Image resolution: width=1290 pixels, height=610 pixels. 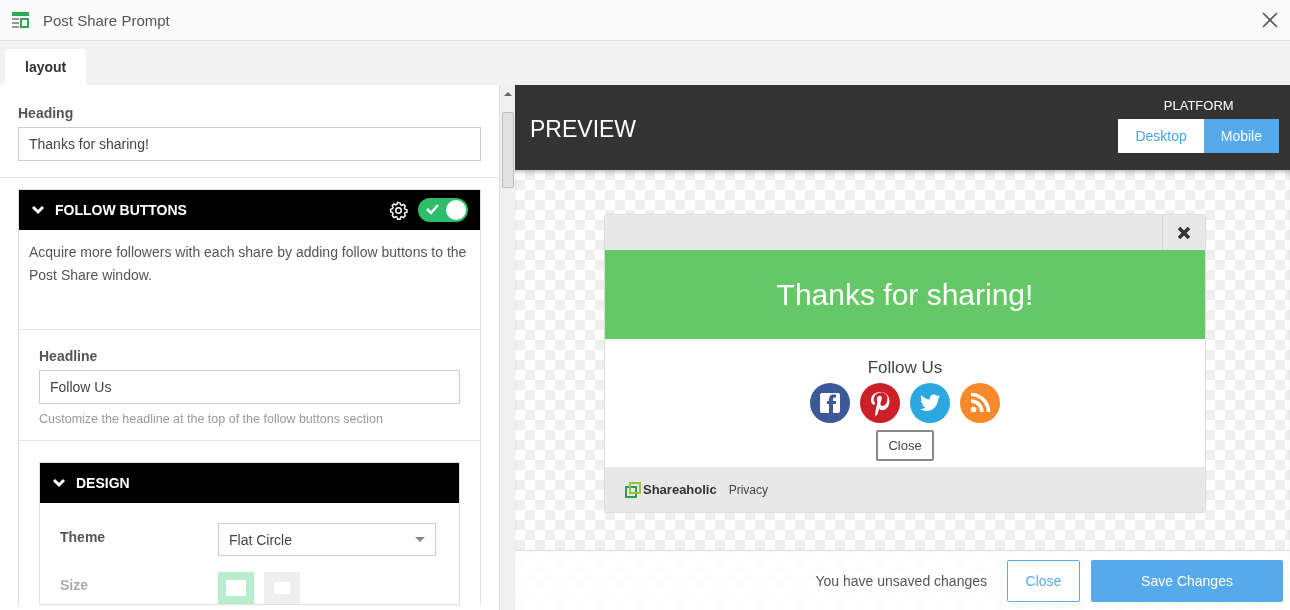 What do you see at coordinates (249, 280) in the screenshot?
I see `section-description: Acquire more followers with each share by adding follow buttons to the Post Share window.` at bounding box center [249, 280].